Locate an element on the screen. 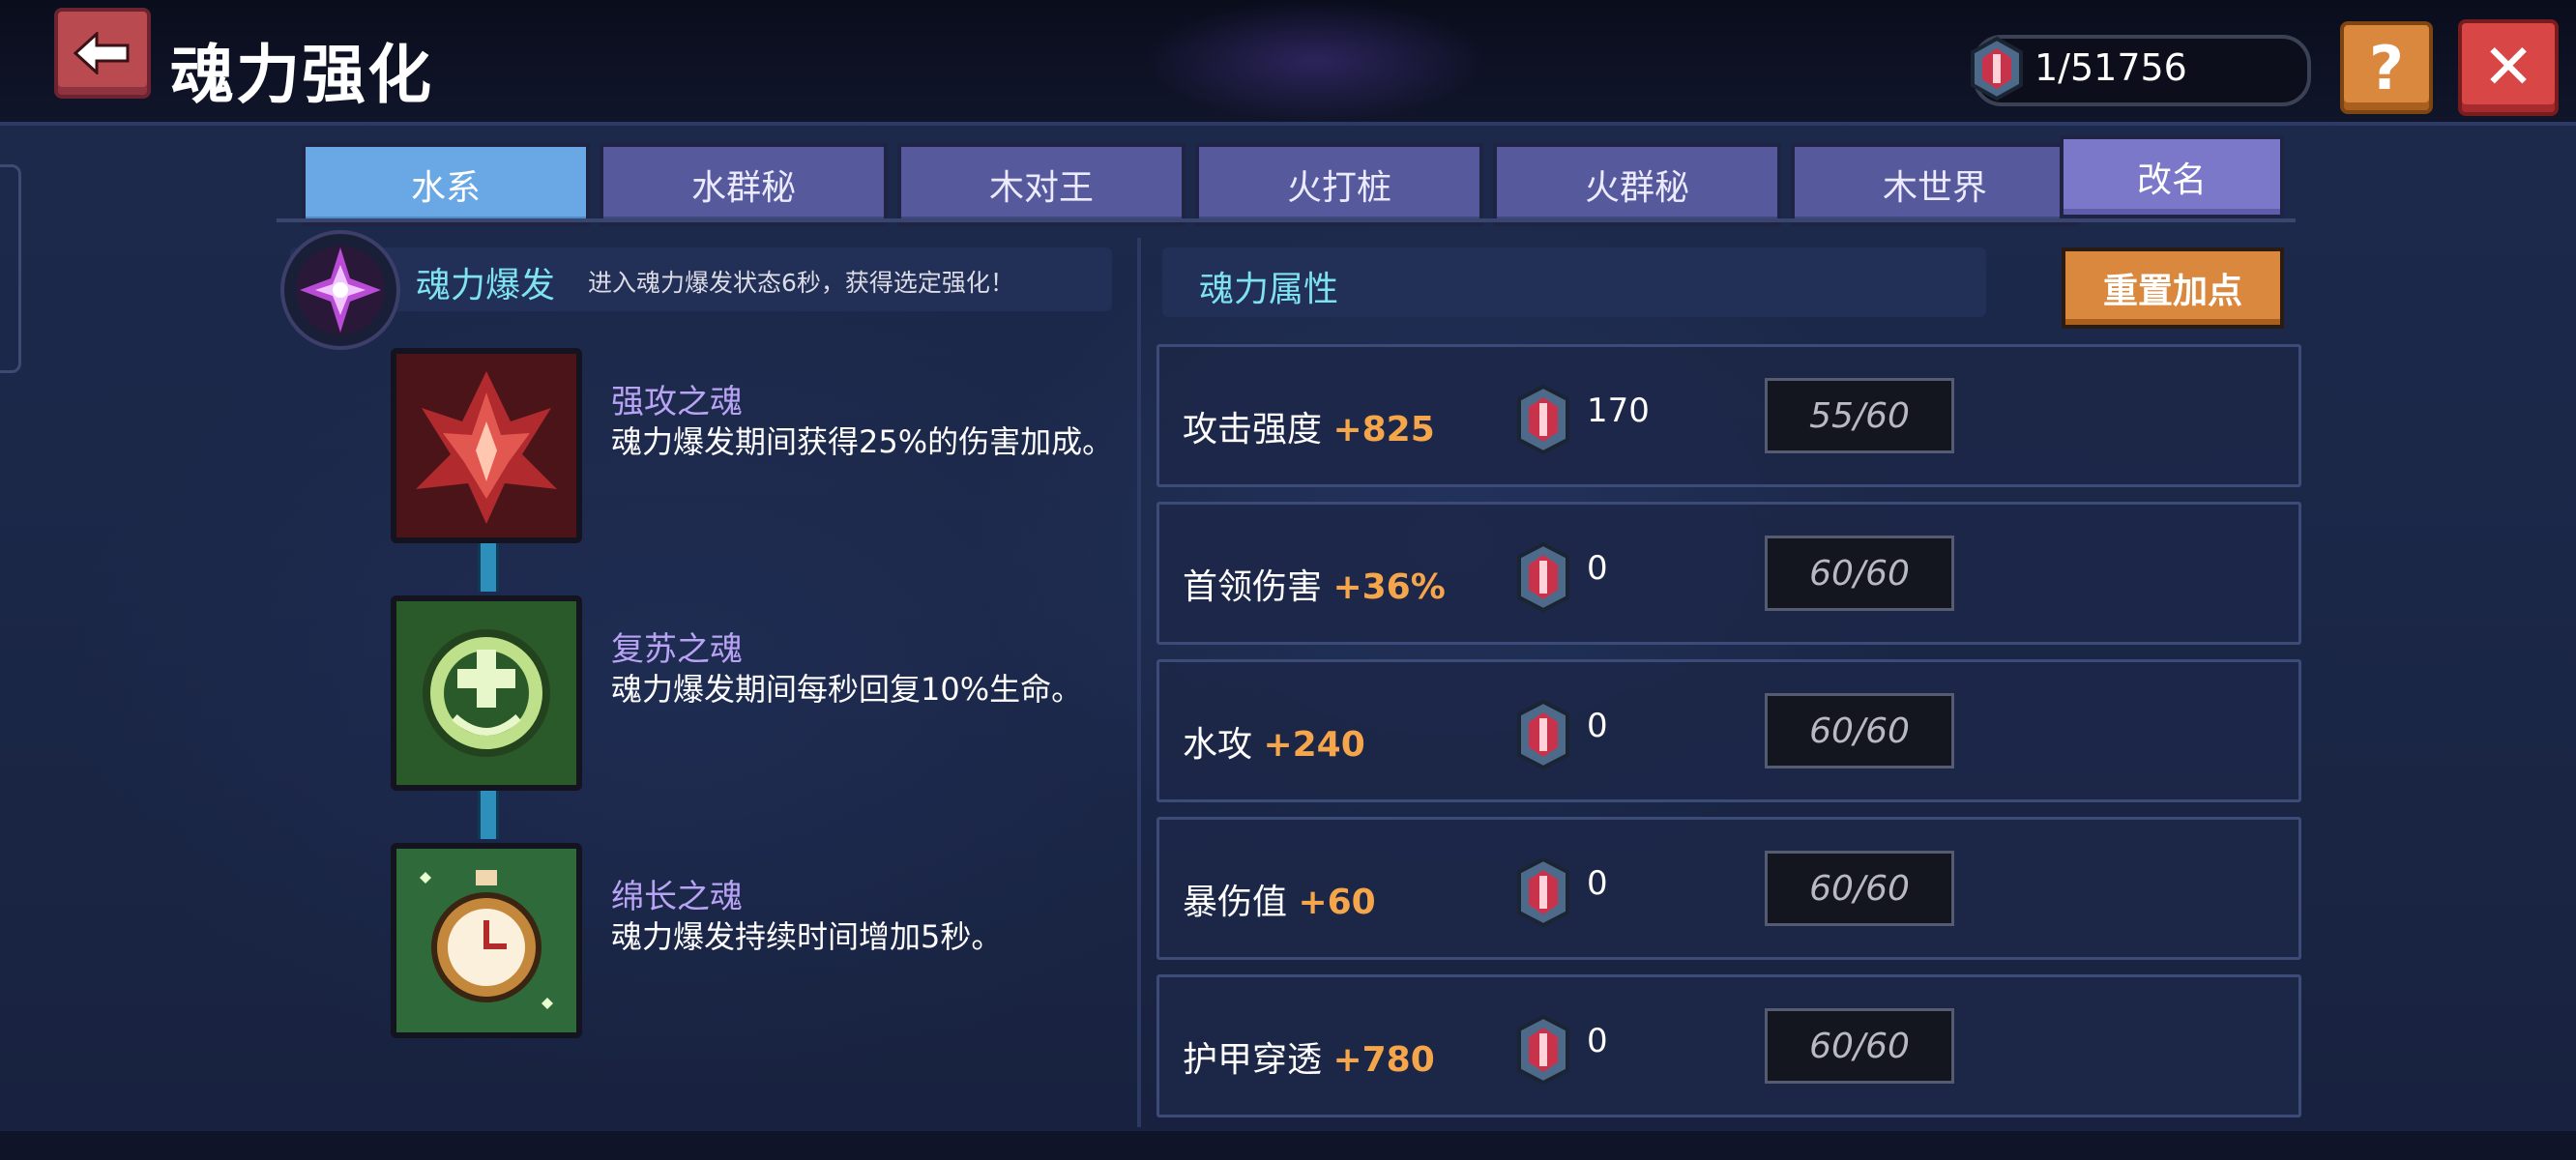  tab-1: 水系 is located at coordinates (446, 185).